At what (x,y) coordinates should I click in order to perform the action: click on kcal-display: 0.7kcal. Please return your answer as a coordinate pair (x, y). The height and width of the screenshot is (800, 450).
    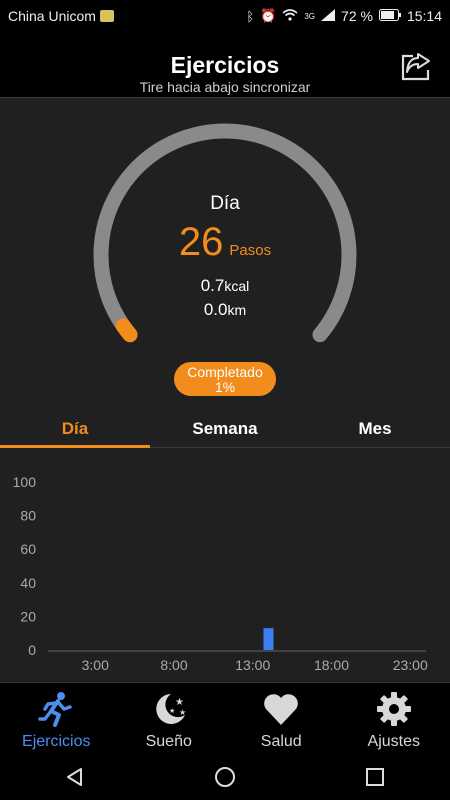
    Looking at the image, I should click on (225, 286).